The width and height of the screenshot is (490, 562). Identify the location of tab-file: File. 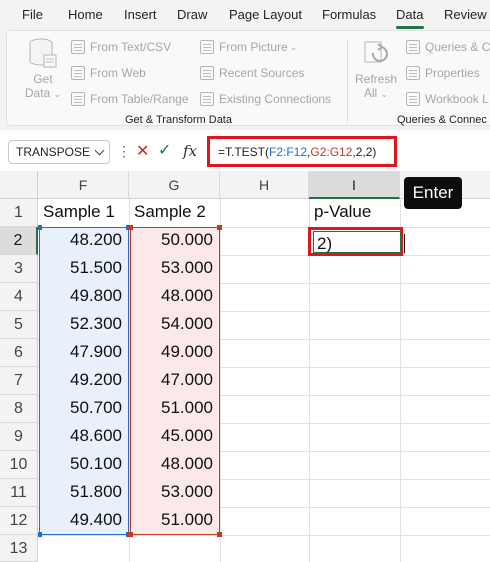
(32, 14).